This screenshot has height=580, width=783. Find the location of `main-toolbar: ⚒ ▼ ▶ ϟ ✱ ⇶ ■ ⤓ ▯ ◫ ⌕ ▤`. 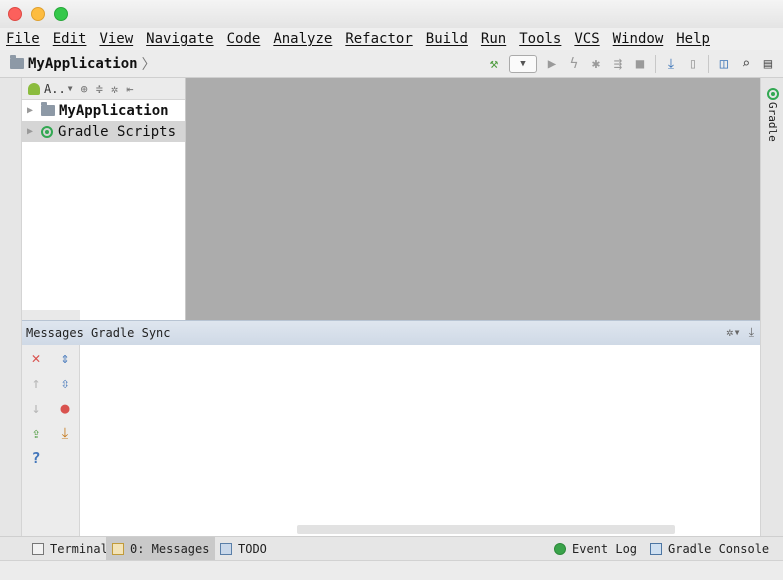

main-toolbar: ⚒ ▼ ▶ ϟ ✱ ⇶ ■ ⤓ ▯ ◫ ⌕ ▤ is located at coordinates (631, 64).